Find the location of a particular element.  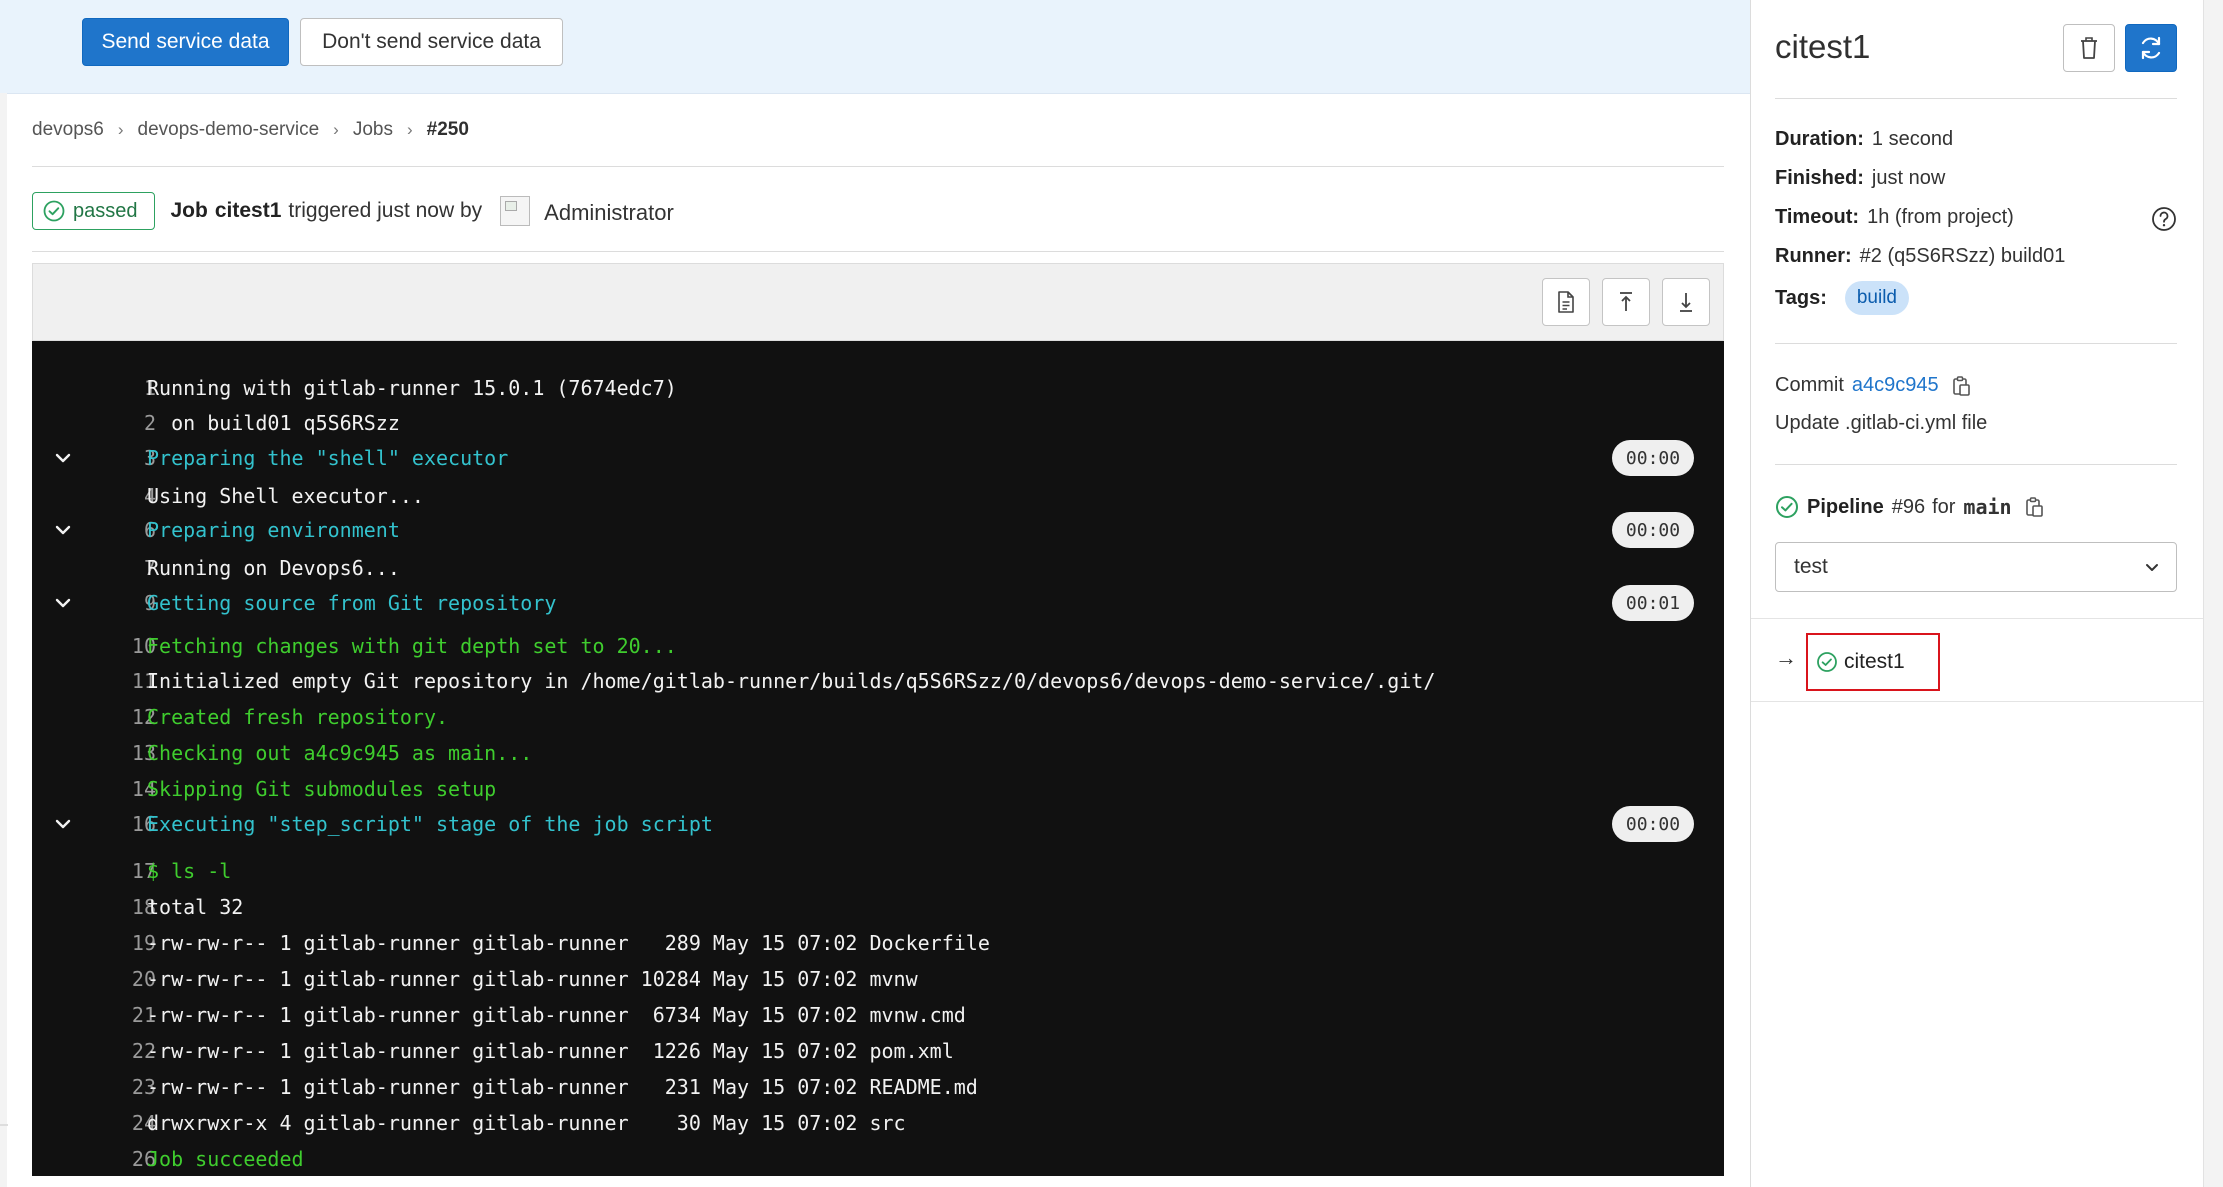

scroll-bottom-icon is located at coordinates (1686, 302).